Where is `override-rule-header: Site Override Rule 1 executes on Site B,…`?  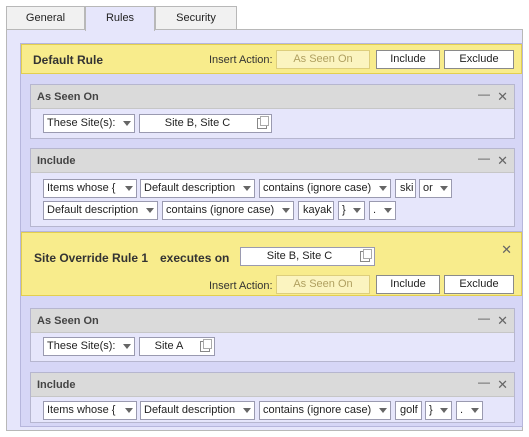 override-rule-header: Site Override Rule 1 executes on Site B,… is located at coordinates (271, 264).